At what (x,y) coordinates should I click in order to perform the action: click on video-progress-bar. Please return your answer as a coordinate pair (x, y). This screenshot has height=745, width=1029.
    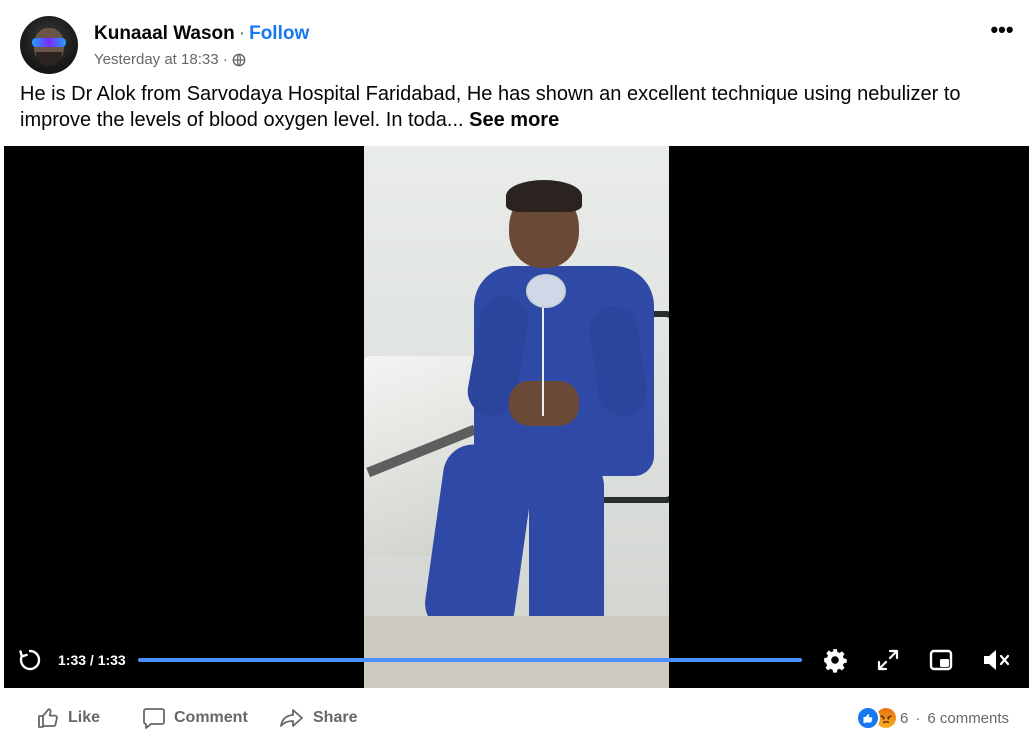
    Looking at the image, I should click on (470, 660).